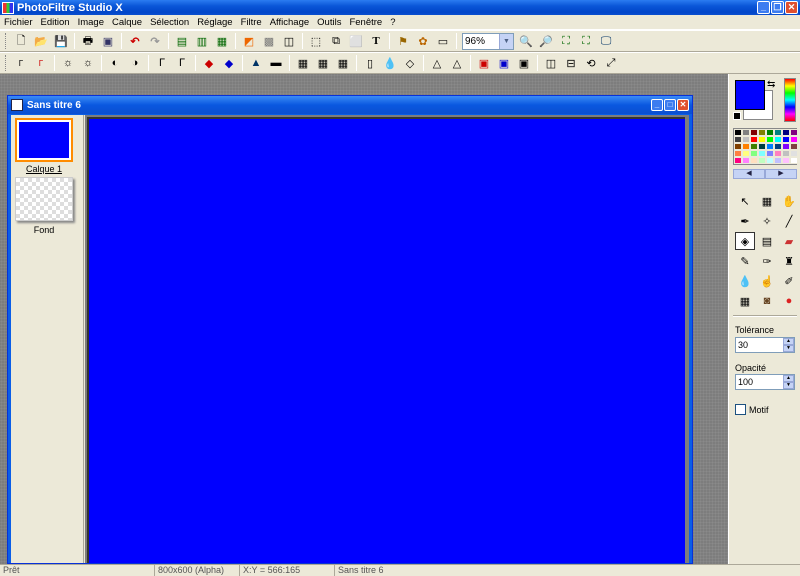 This screenshot has width=800, height=576. What do you see at coordinates (44, 146) in the screenshot?
I see `layer-item: Calque 1` at bounding box center [44, 146].